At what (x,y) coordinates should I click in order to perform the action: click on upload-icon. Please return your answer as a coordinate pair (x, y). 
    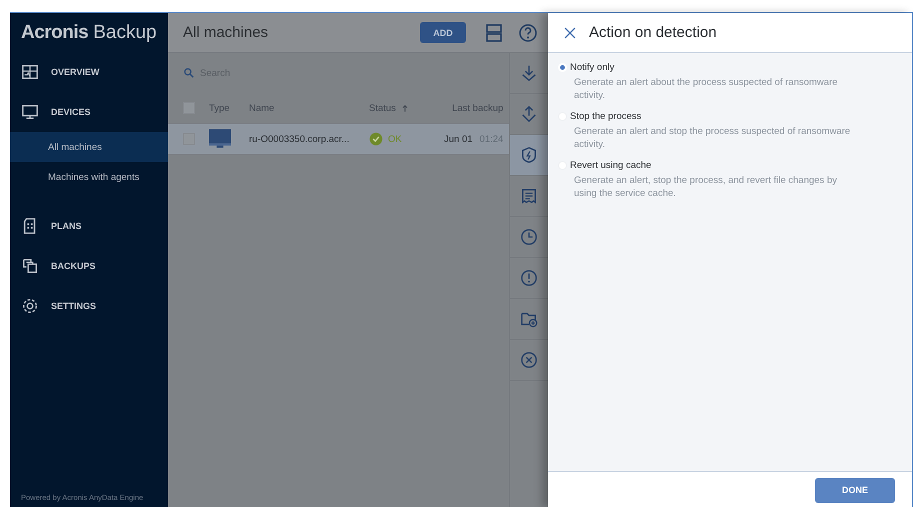
    Looking at the image, I should click on (529, 114).